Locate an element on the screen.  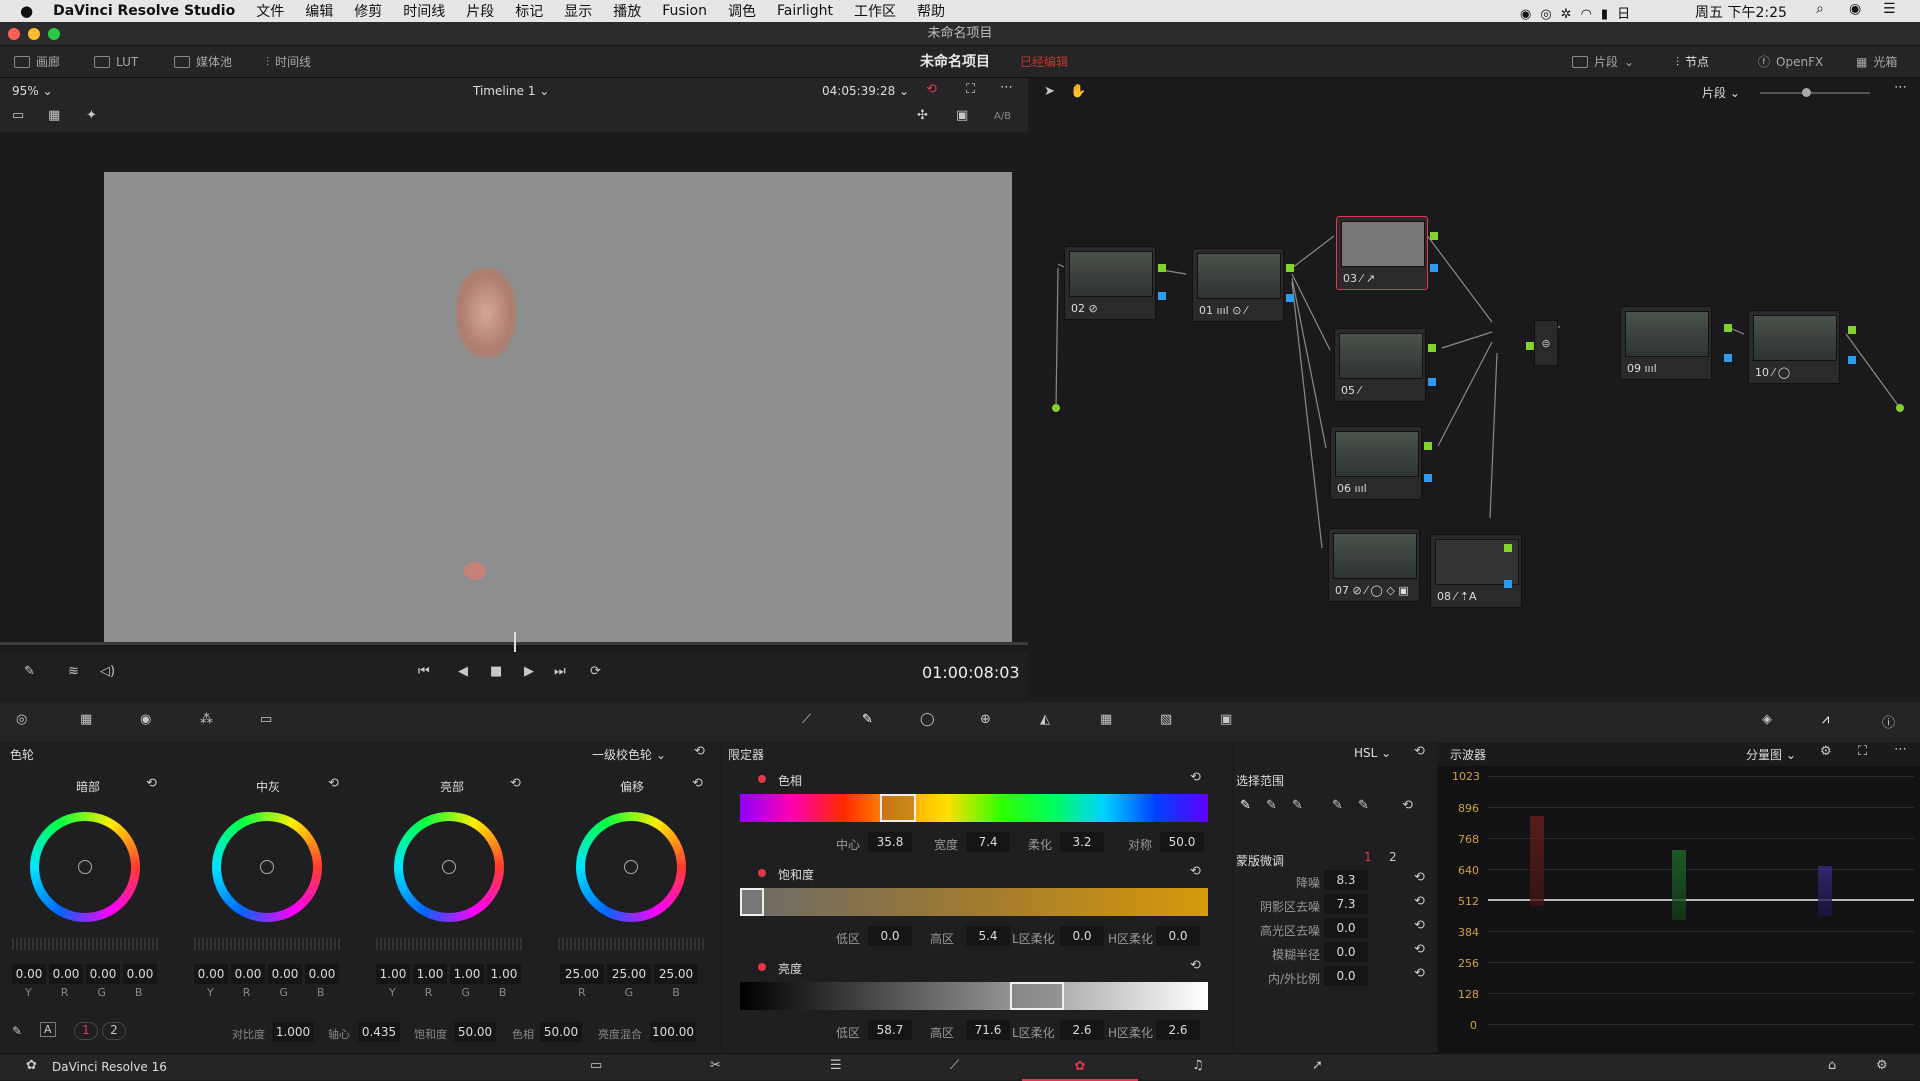
output-port is located at coordinates (1900, 408).